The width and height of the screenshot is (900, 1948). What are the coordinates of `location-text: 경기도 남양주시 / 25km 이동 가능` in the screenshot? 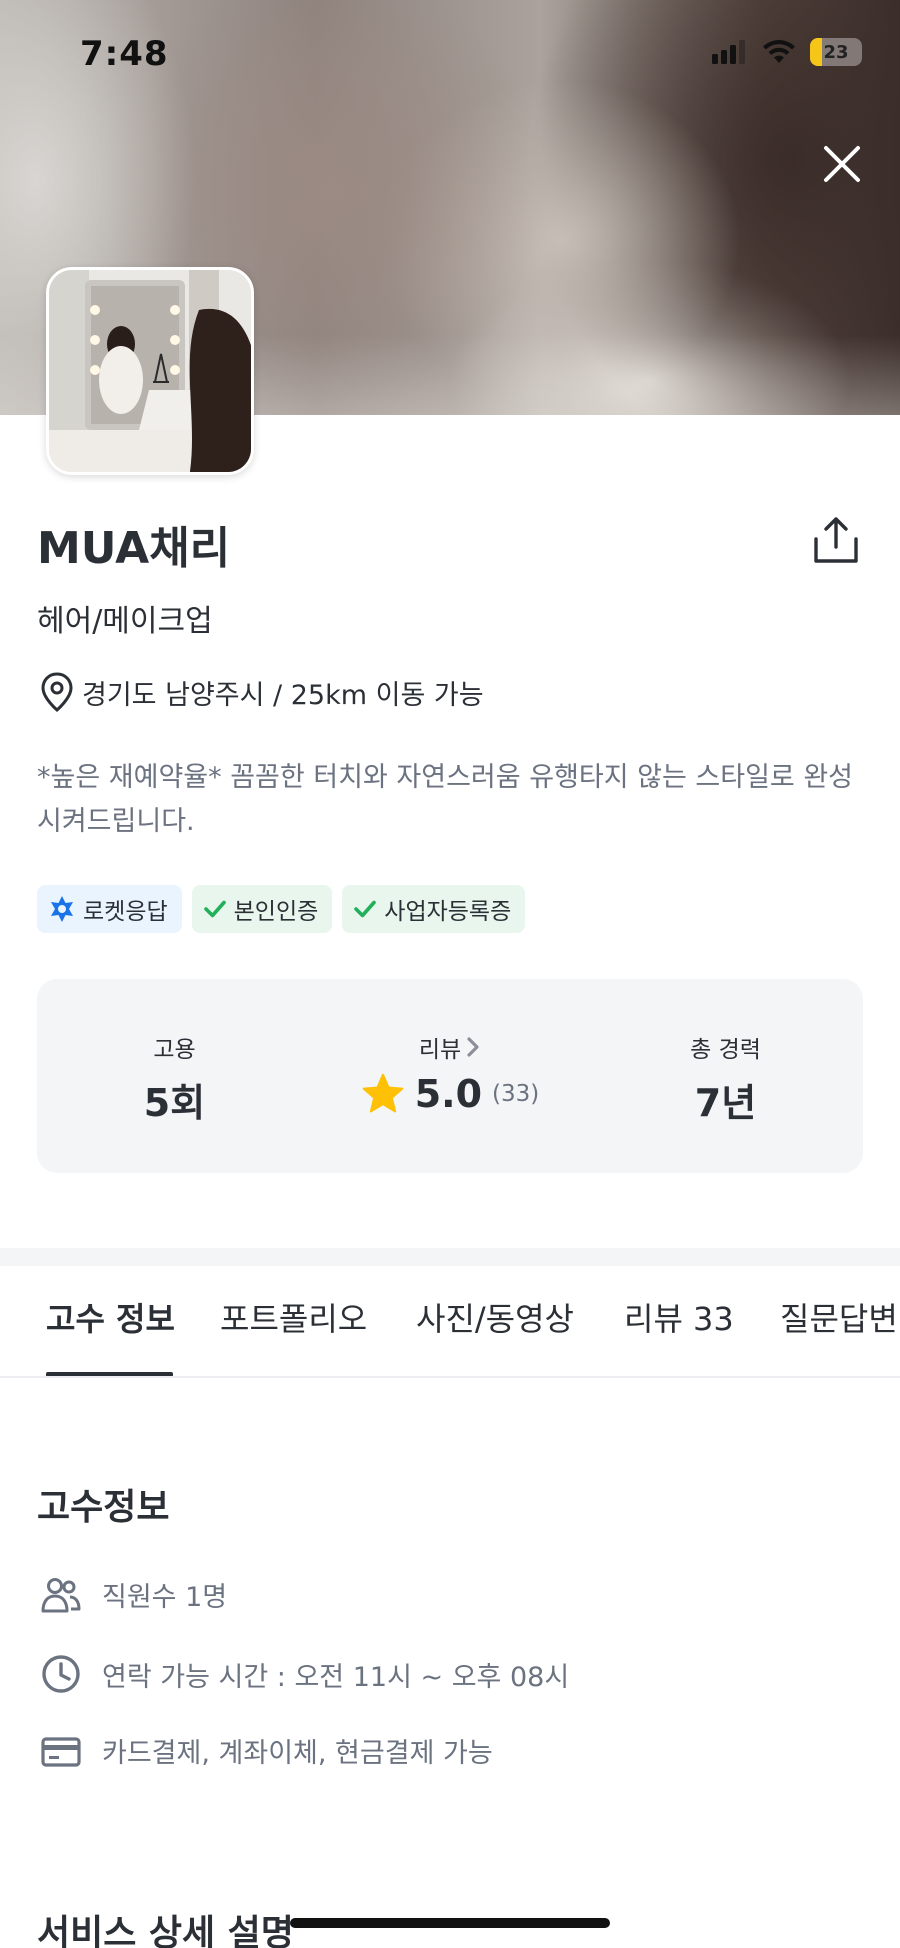 It's located at (283, 695).